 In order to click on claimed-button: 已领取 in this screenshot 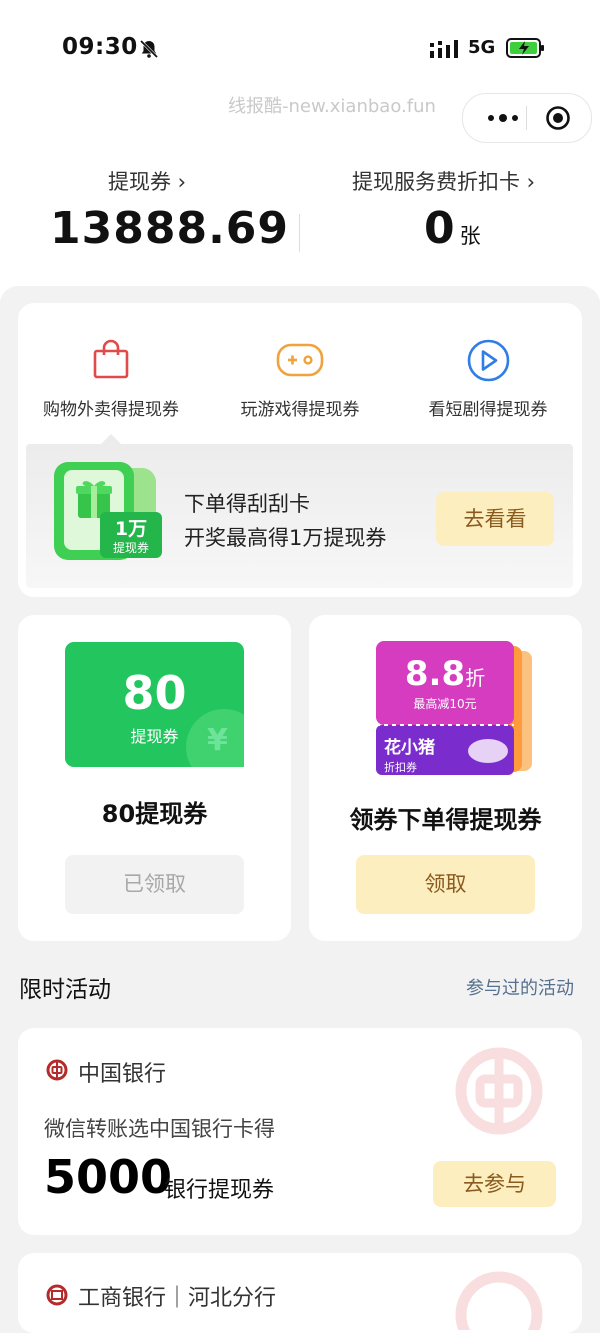, I will do `click(154, 884)`.